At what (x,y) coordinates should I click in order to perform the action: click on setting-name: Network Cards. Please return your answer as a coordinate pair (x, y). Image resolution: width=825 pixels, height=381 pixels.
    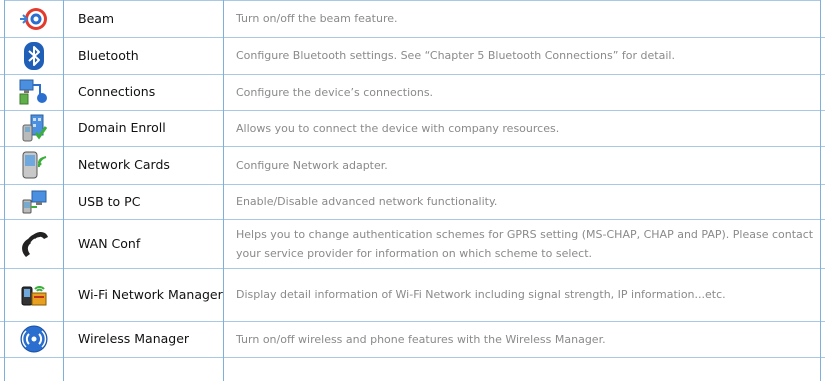
    Looking at the image, I should click on (144, 165).